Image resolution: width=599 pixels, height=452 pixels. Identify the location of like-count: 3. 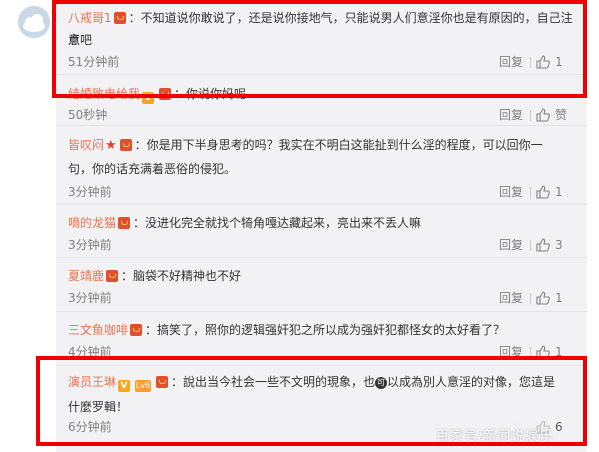
(559, 245).